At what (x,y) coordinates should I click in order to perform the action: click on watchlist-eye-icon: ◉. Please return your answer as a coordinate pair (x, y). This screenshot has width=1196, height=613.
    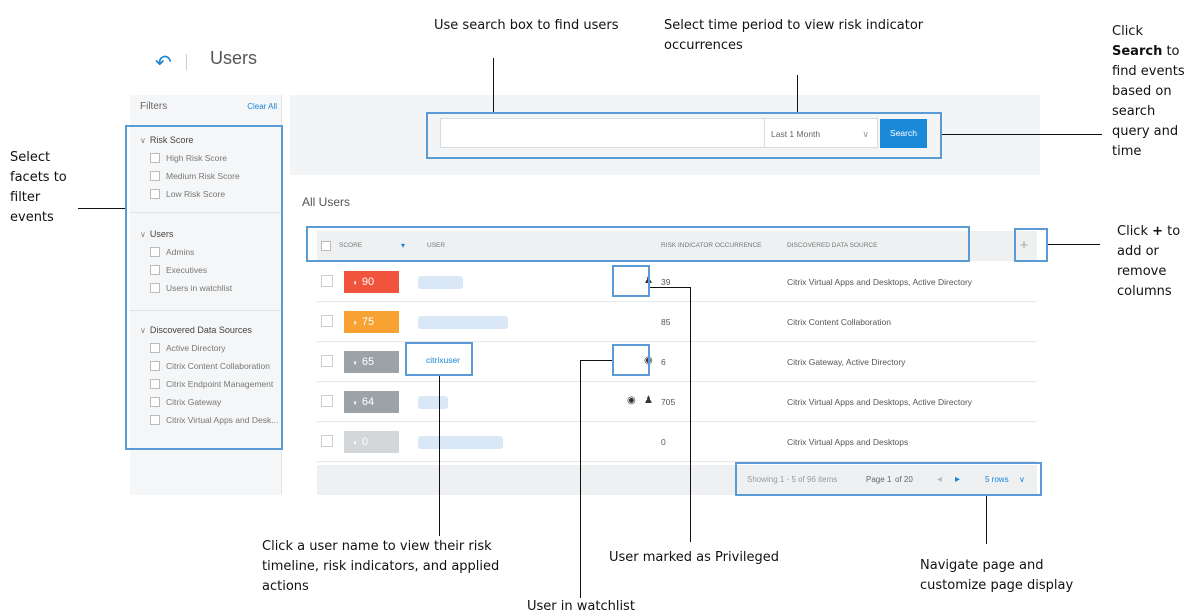
    Looking at the image, I should click on (631, 400).